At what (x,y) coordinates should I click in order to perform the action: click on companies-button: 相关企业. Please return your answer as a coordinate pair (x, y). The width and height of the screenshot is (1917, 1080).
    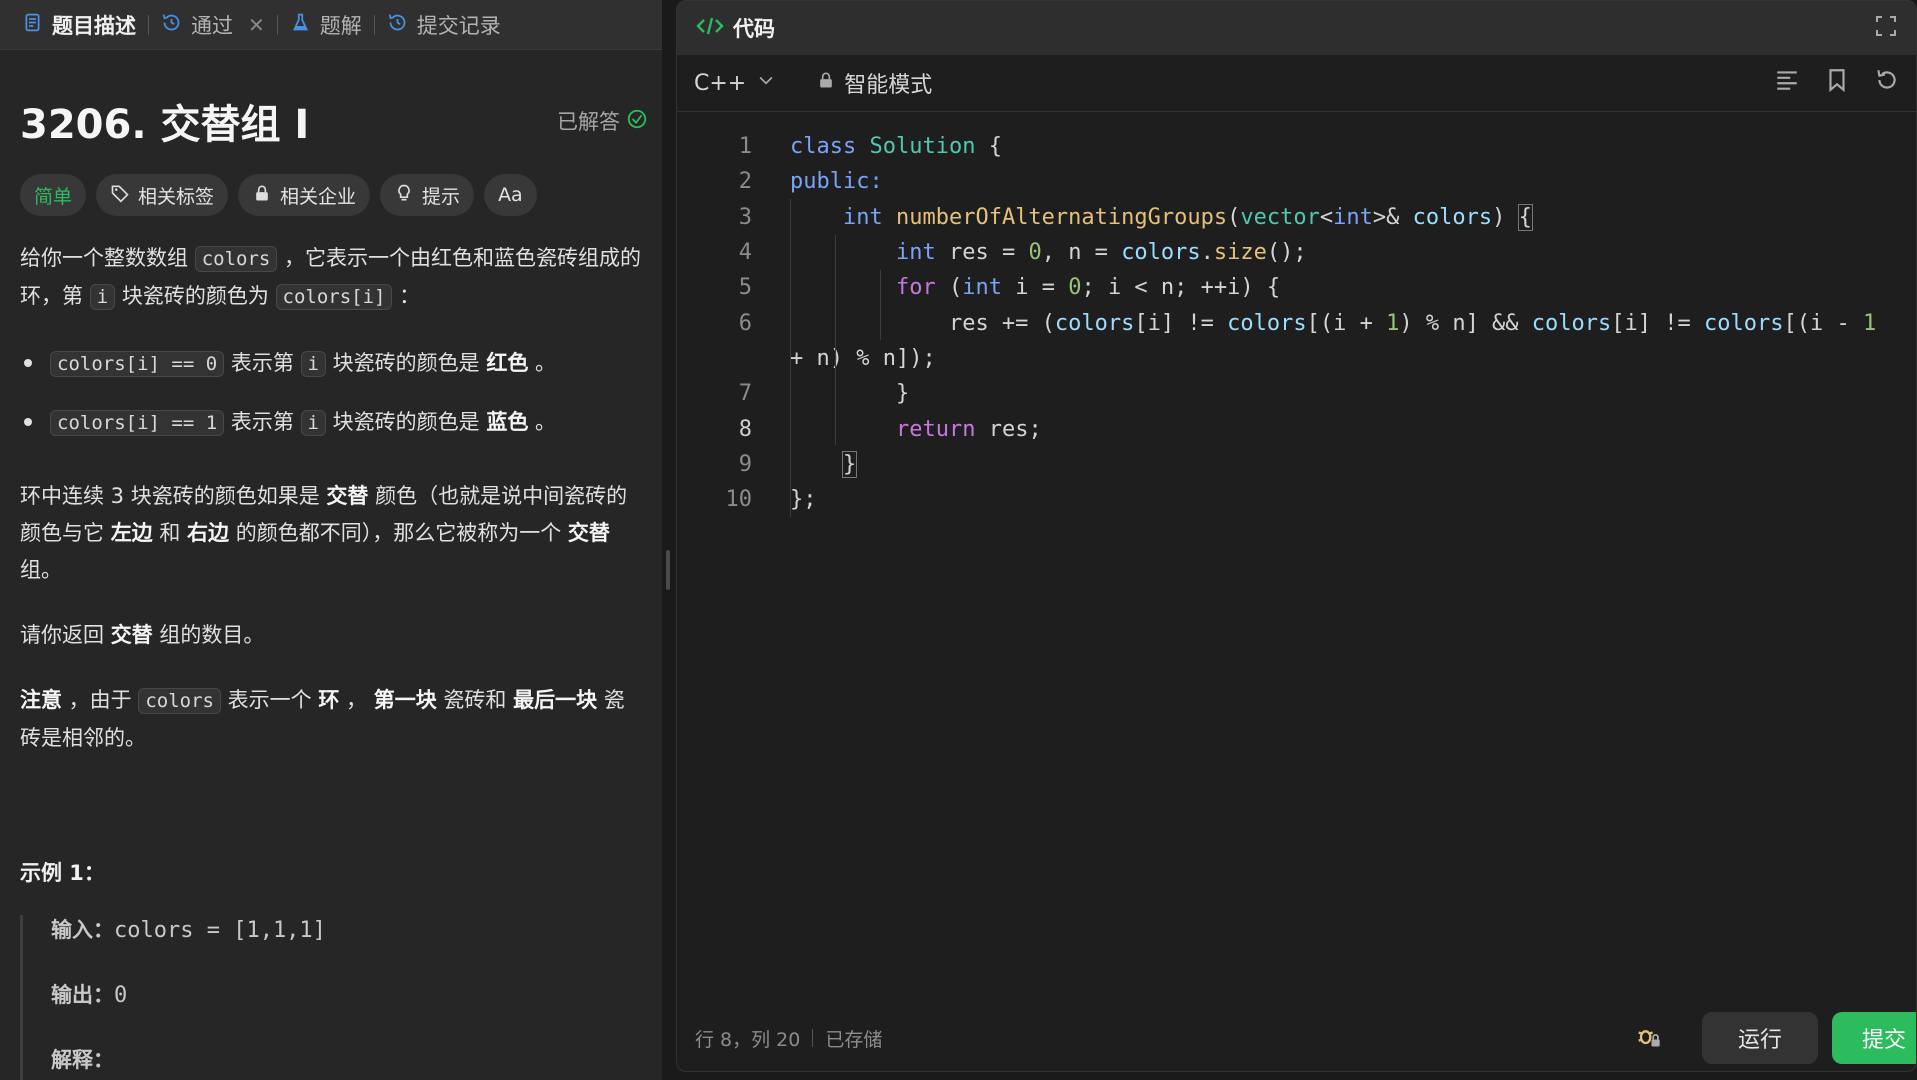
    Looking at the image, I should click on (304, 195).